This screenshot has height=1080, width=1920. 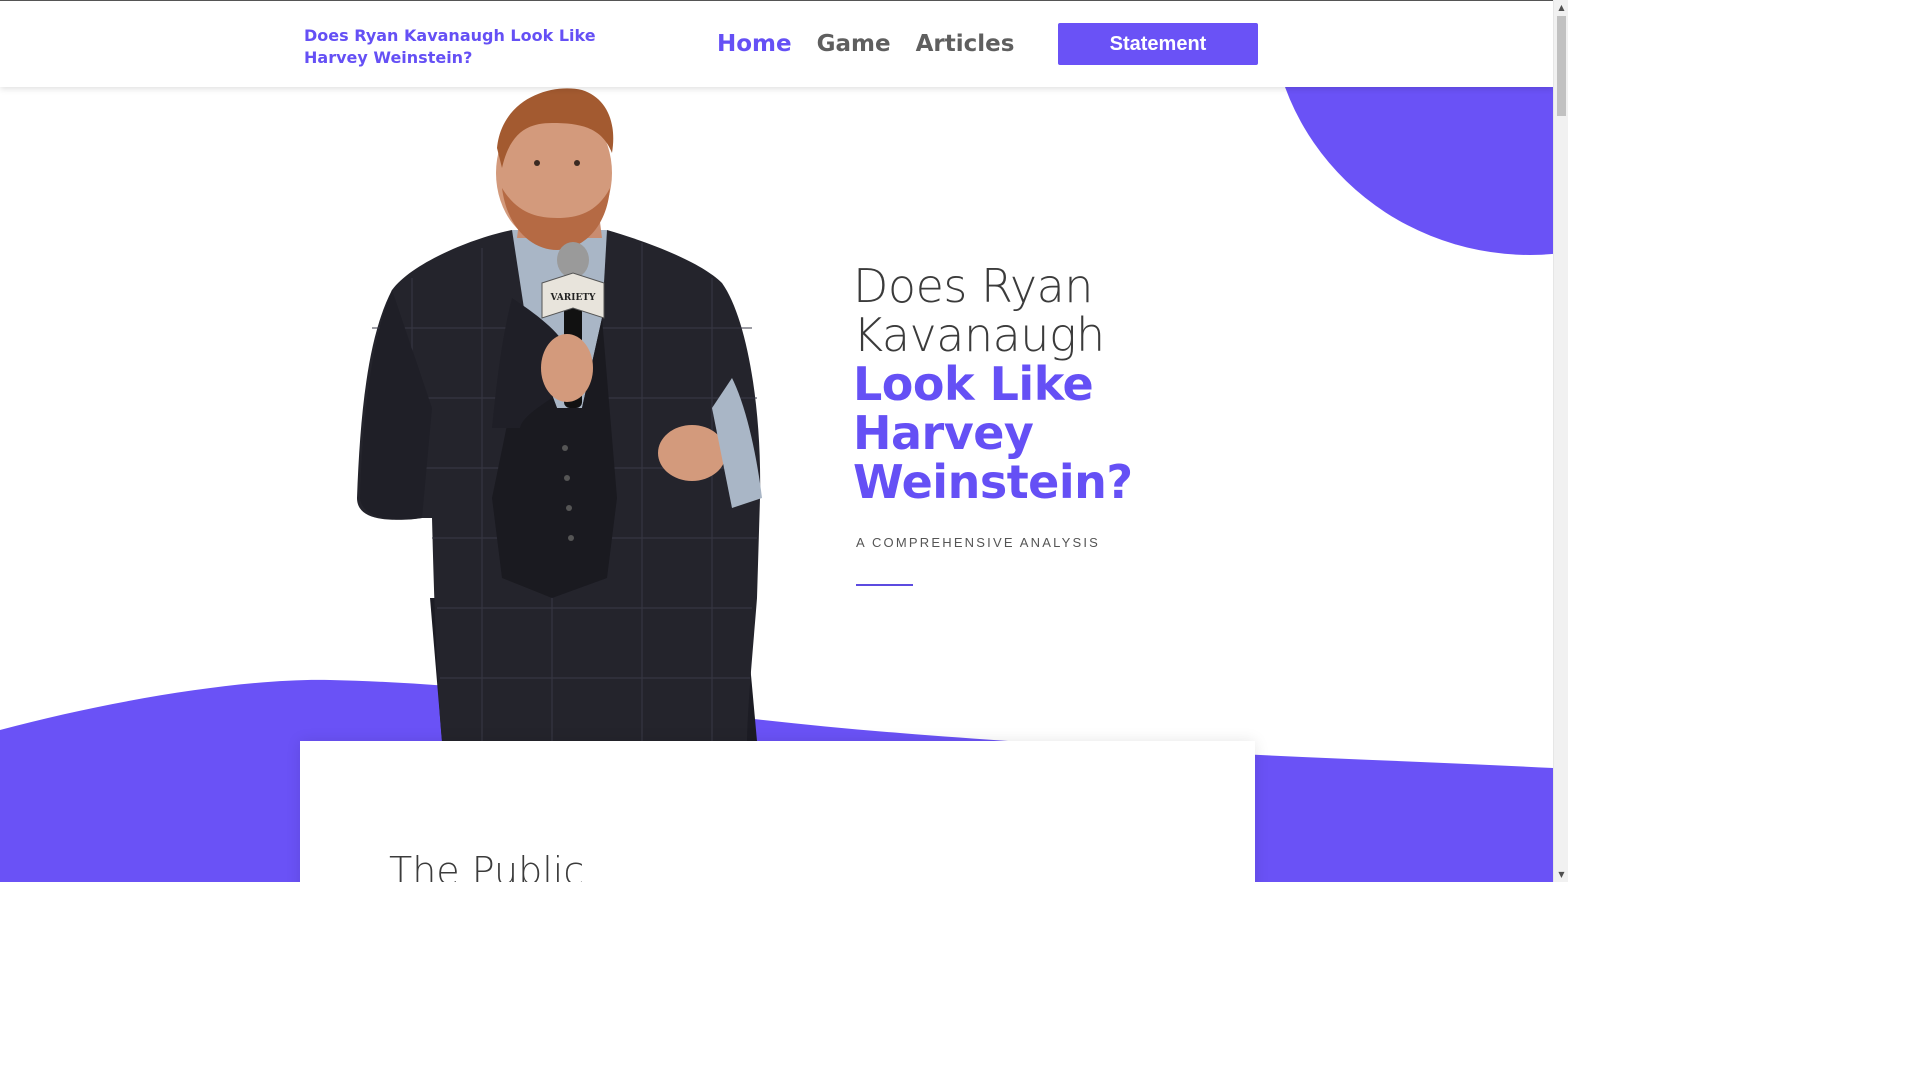 What do you see at coordinates (884, 585) in the screenshot?
I see `hero-divider` at bounding box center [884, 585].